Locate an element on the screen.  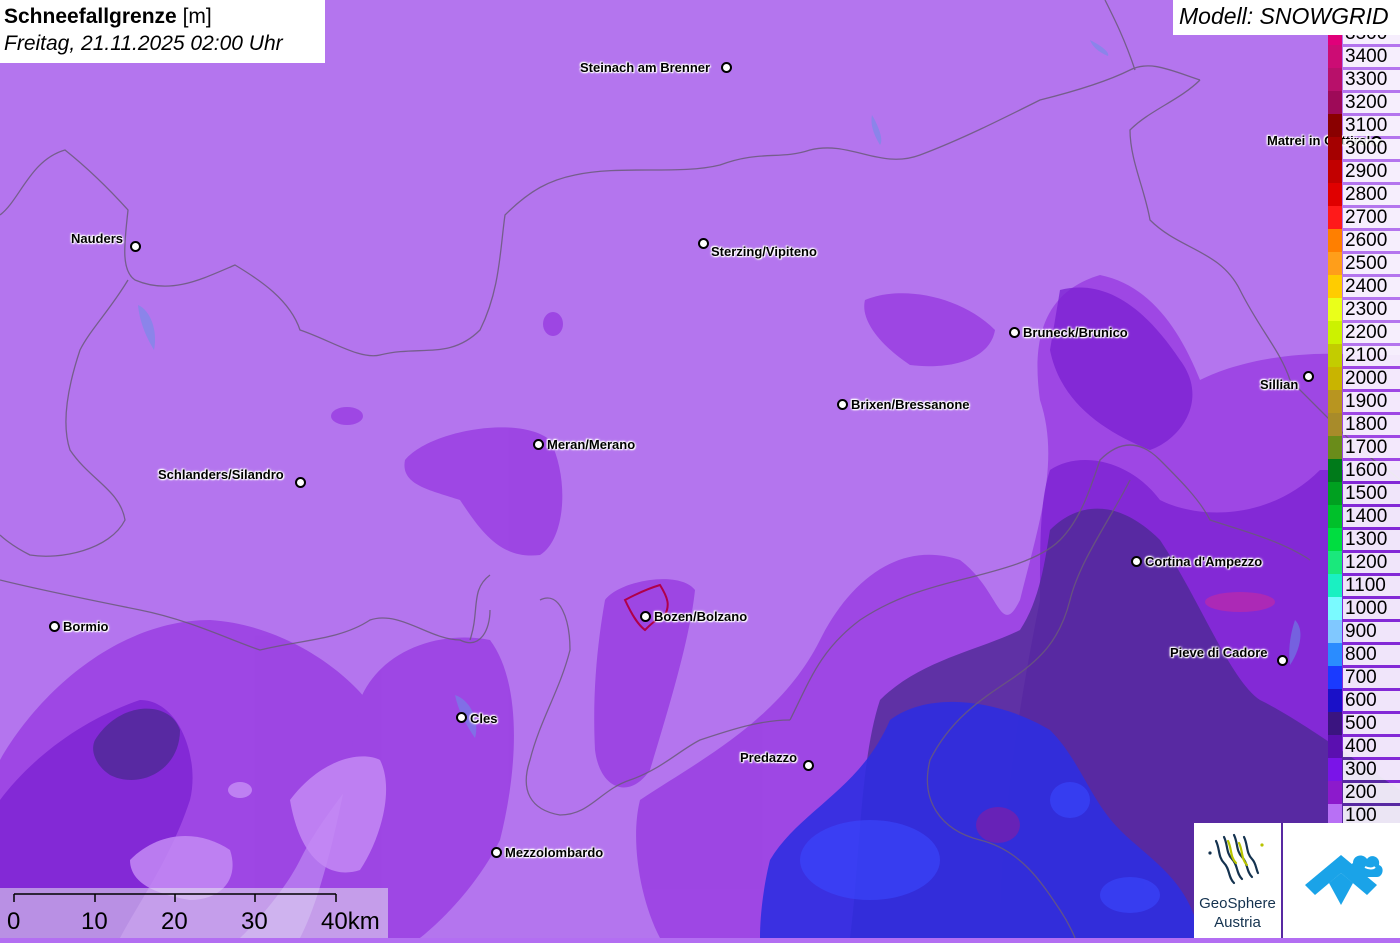
legend-entry: 1800 is located at coordinates (1364, 424).